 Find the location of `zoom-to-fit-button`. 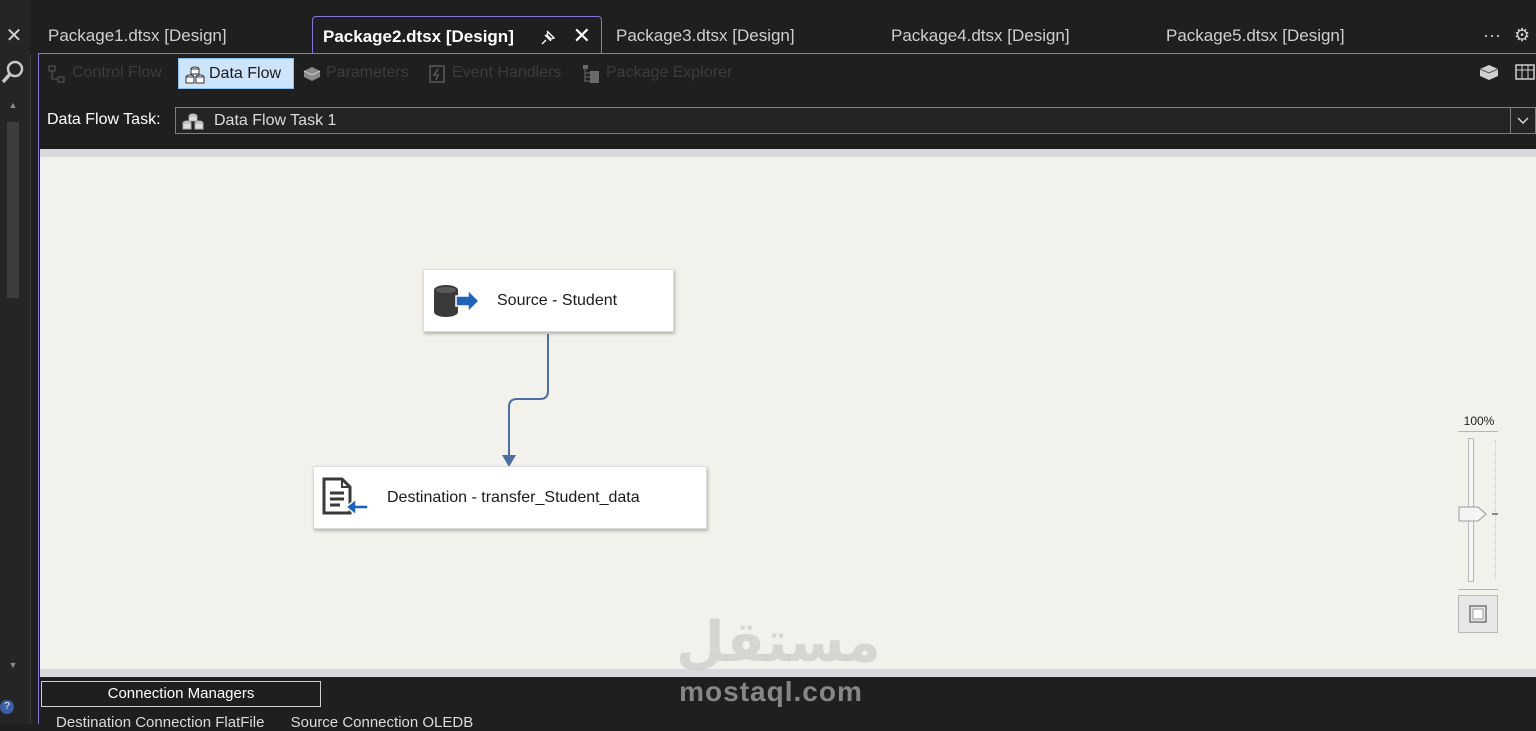

zoom-to-fit-button is located at coordinates (1478, 614).